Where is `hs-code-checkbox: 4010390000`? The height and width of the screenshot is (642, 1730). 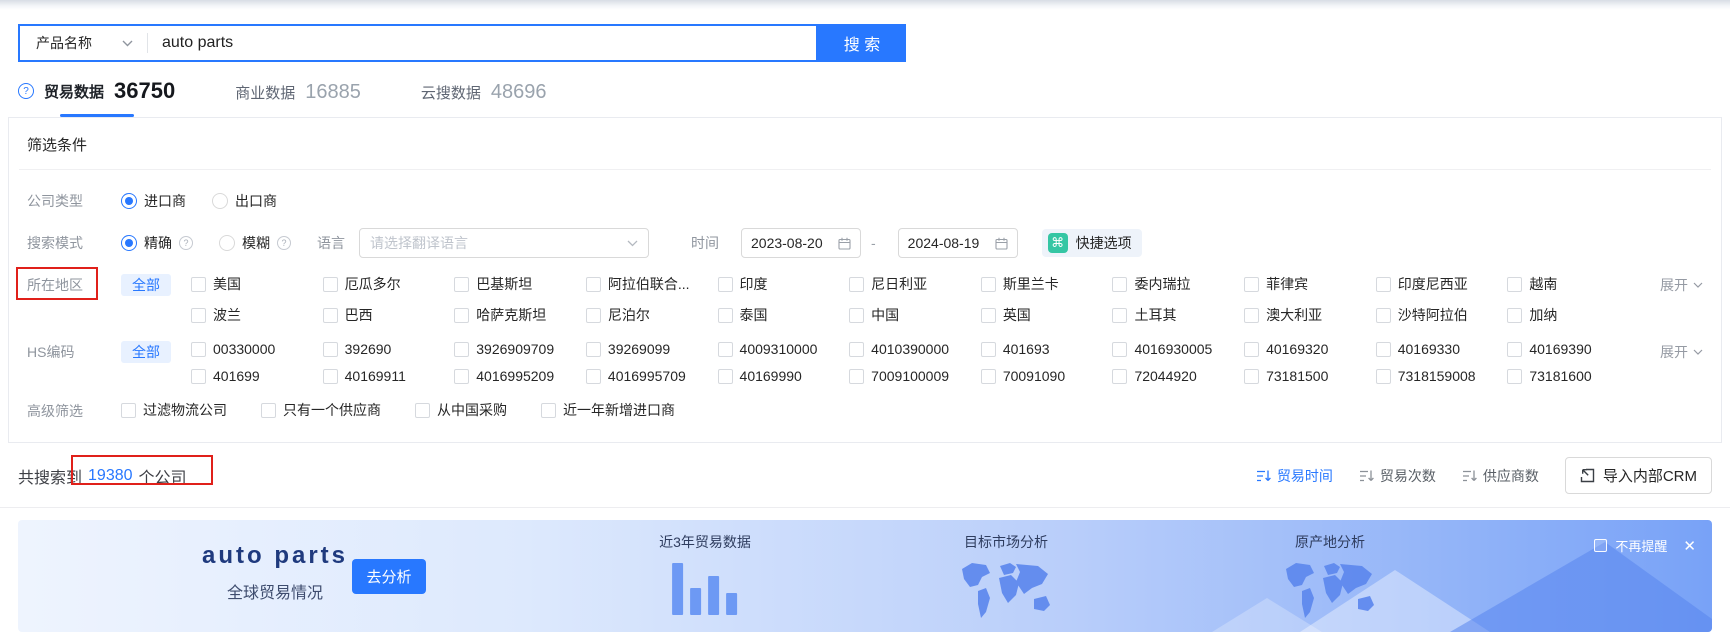 hs-code-checkbox: 4010390000 is located at coordinates (912, 349).